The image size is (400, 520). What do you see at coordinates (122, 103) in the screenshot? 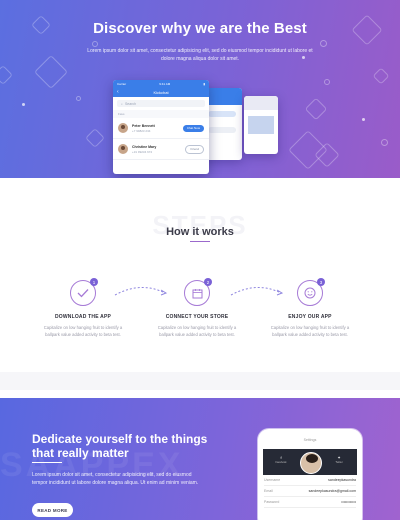
I see `search-icon: ⌕` at bounding box center [122, 103].